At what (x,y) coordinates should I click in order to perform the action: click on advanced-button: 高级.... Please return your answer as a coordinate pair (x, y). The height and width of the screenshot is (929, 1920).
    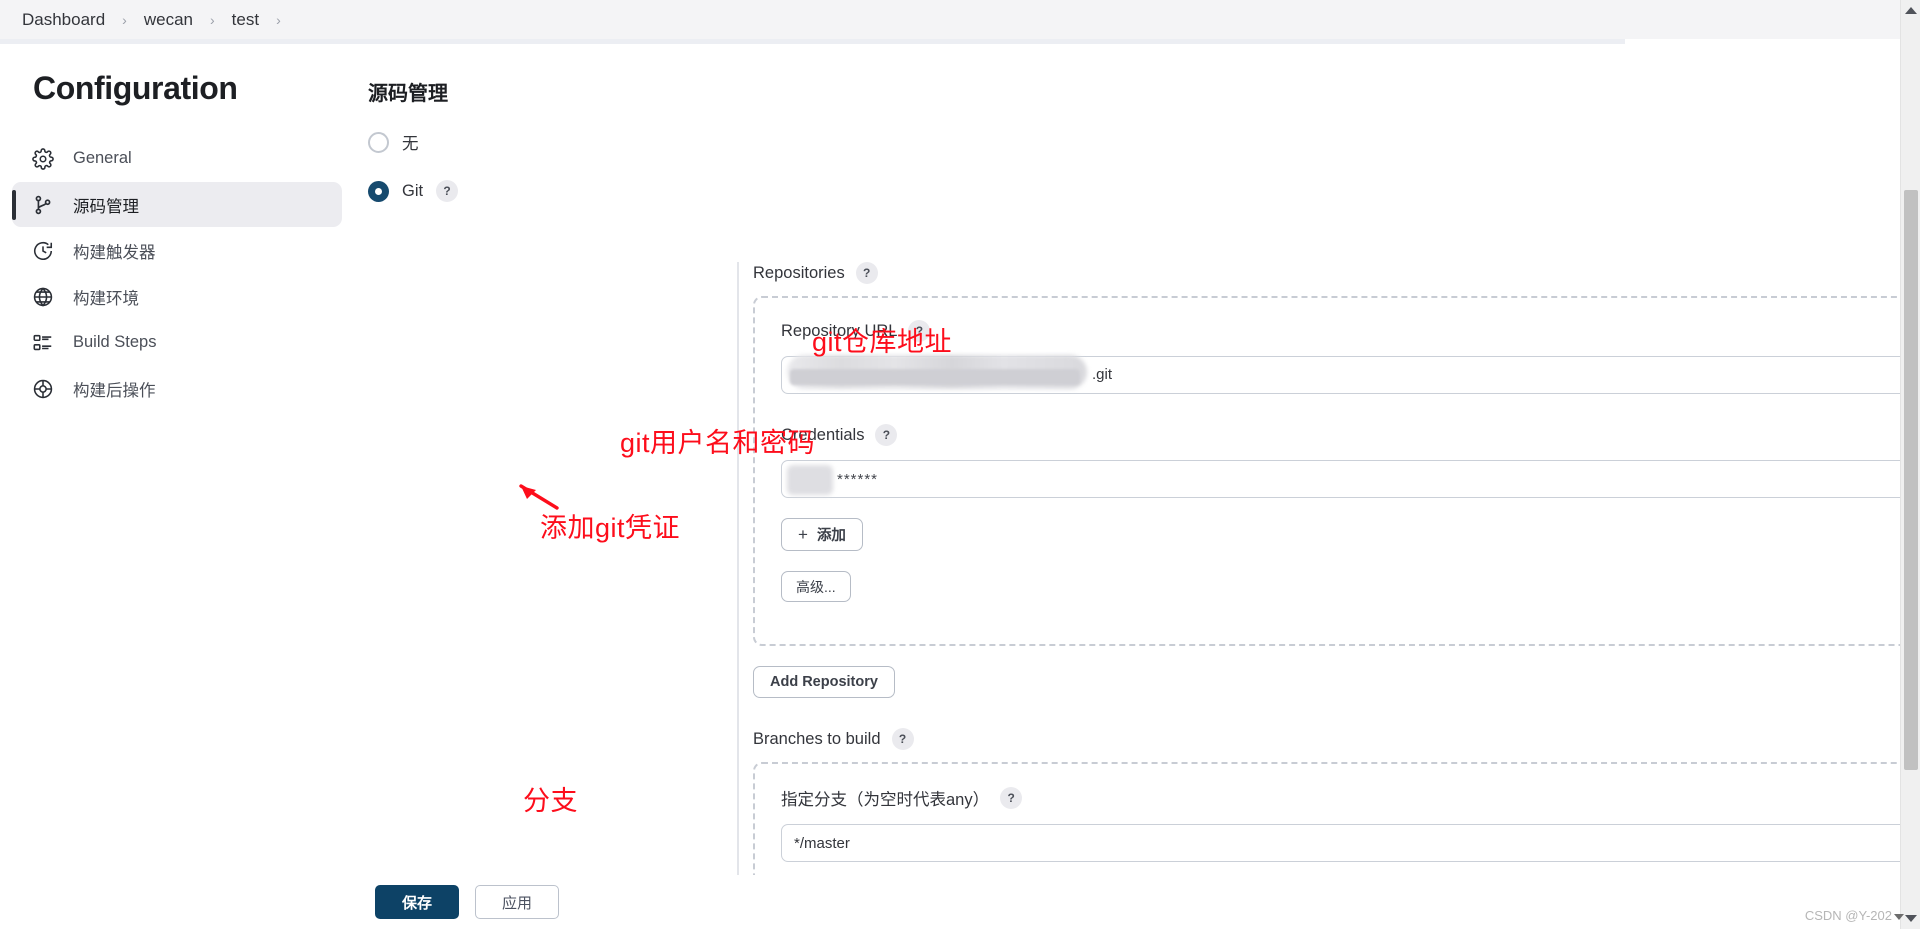
    Looking at the image, I should click on (816, 586).